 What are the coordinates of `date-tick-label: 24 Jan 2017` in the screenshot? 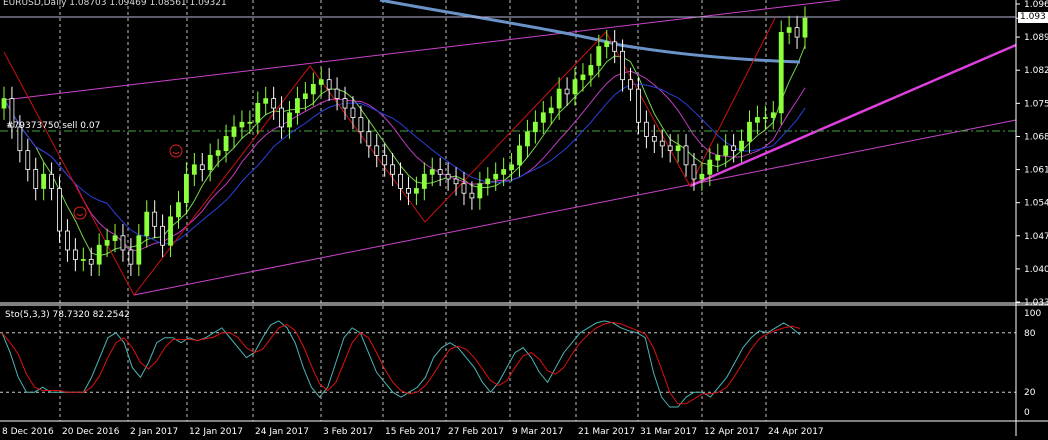 It's located at (282, 431).